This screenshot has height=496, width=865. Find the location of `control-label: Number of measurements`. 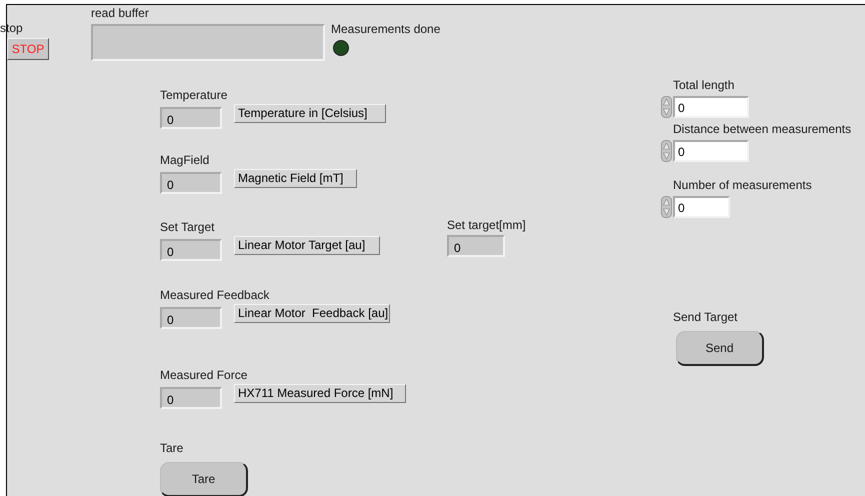

control-label: Number of measurements is located at coordinates (742, 185).